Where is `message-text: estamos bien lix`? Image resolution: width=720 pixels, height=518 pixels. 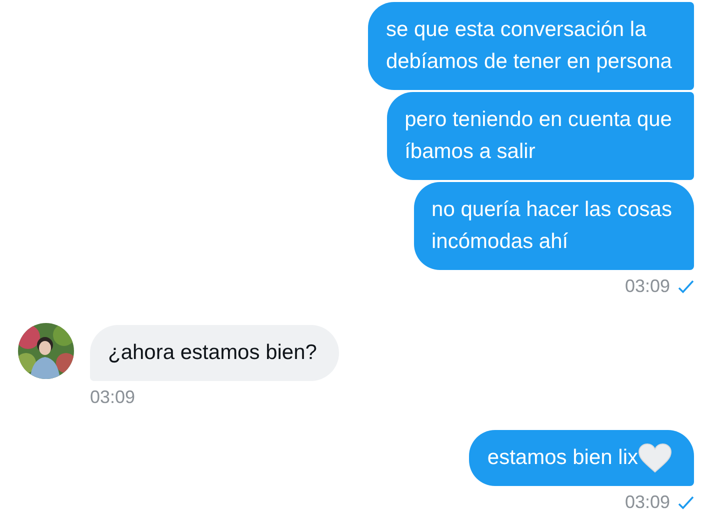 message-text: estamos bien lix is located at coordinates (562, 458).